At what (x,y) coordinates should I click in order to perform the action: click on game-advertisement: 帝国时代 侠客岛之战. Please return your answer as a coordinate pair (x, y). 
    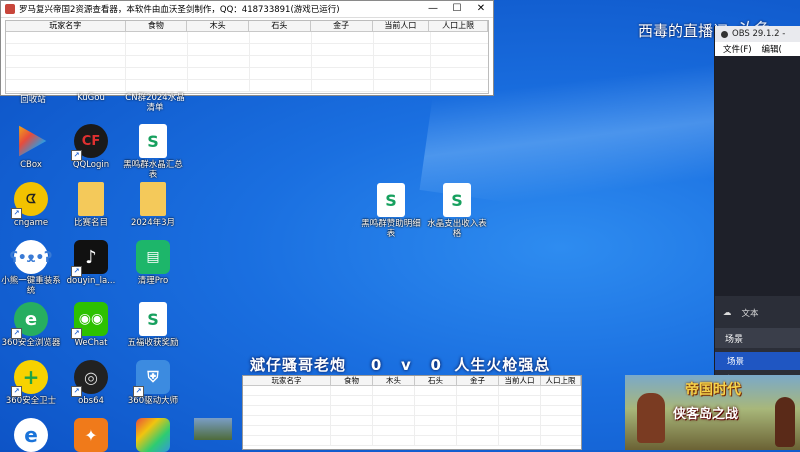
    Looking at the image, I should click on (712, 412).